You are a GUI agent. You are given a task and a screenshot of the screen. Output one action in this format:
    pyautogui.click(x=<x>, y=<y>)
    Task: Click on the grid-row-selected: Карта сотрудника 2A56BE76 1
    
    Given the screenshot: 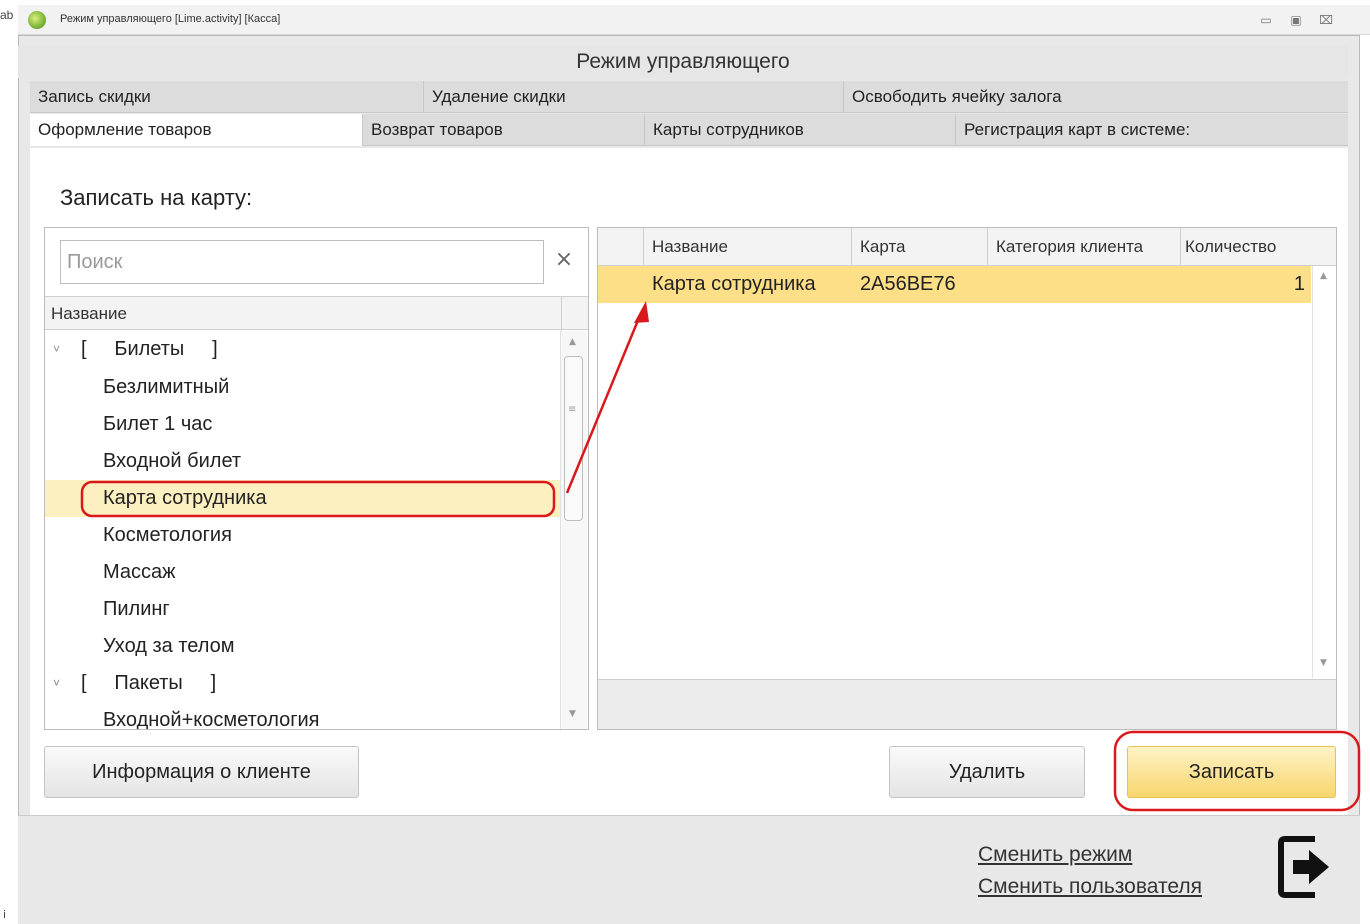 What is the action you would take?
    pyautogui.click(x=954, y=284)
    